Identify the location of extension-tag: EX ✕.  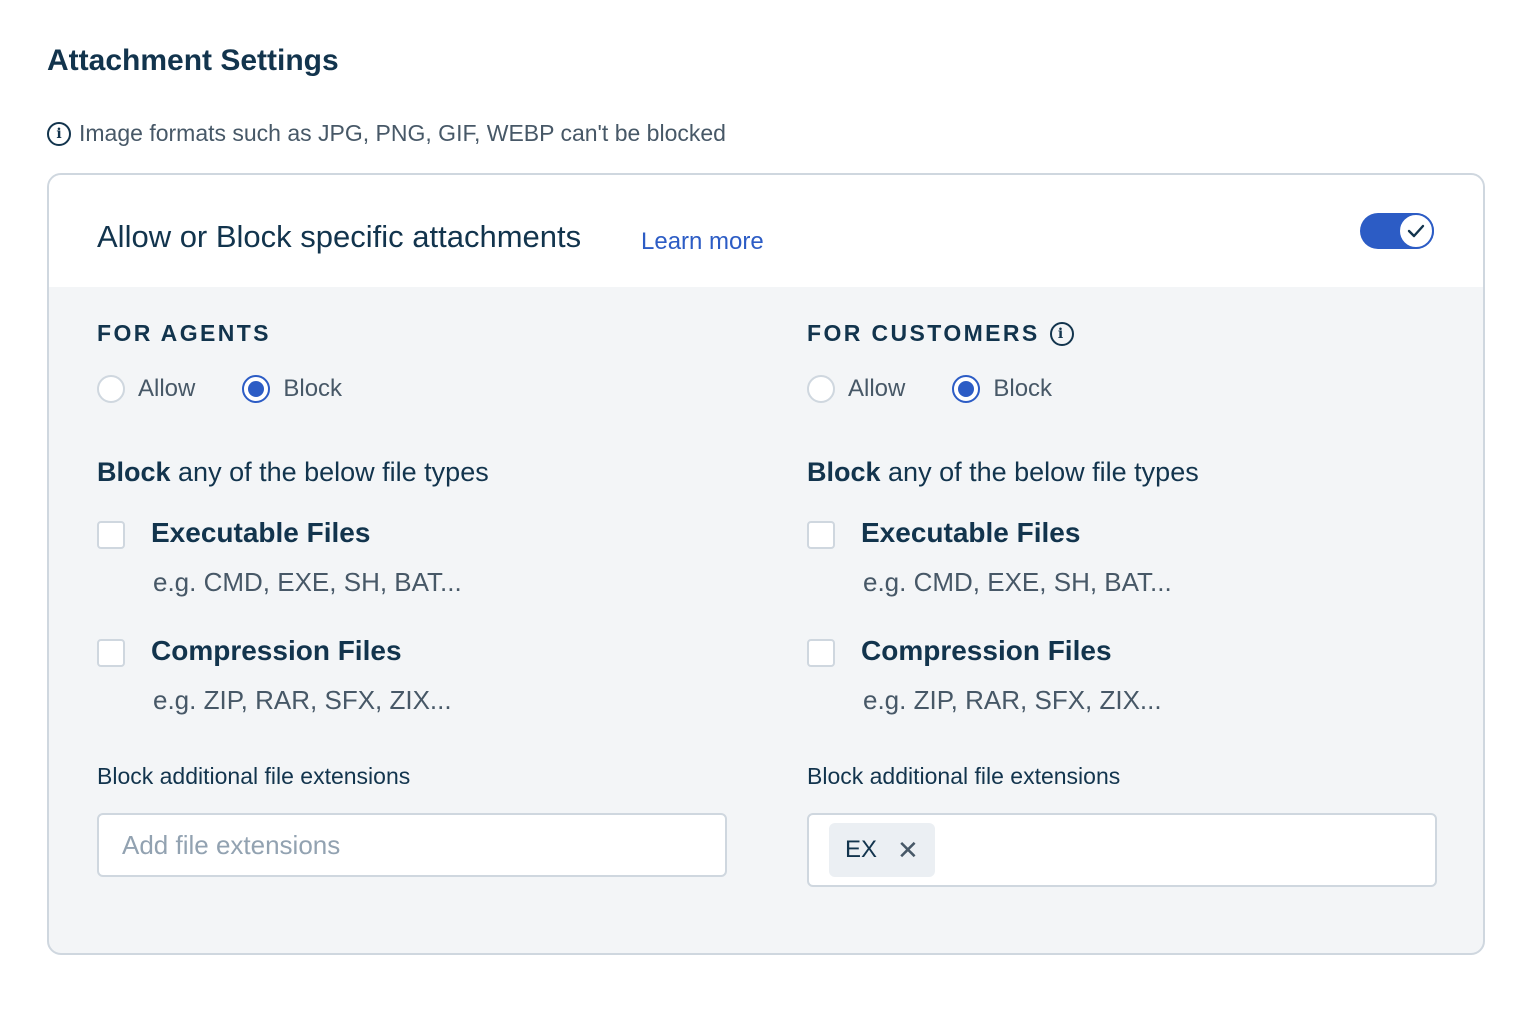
(882, 850).